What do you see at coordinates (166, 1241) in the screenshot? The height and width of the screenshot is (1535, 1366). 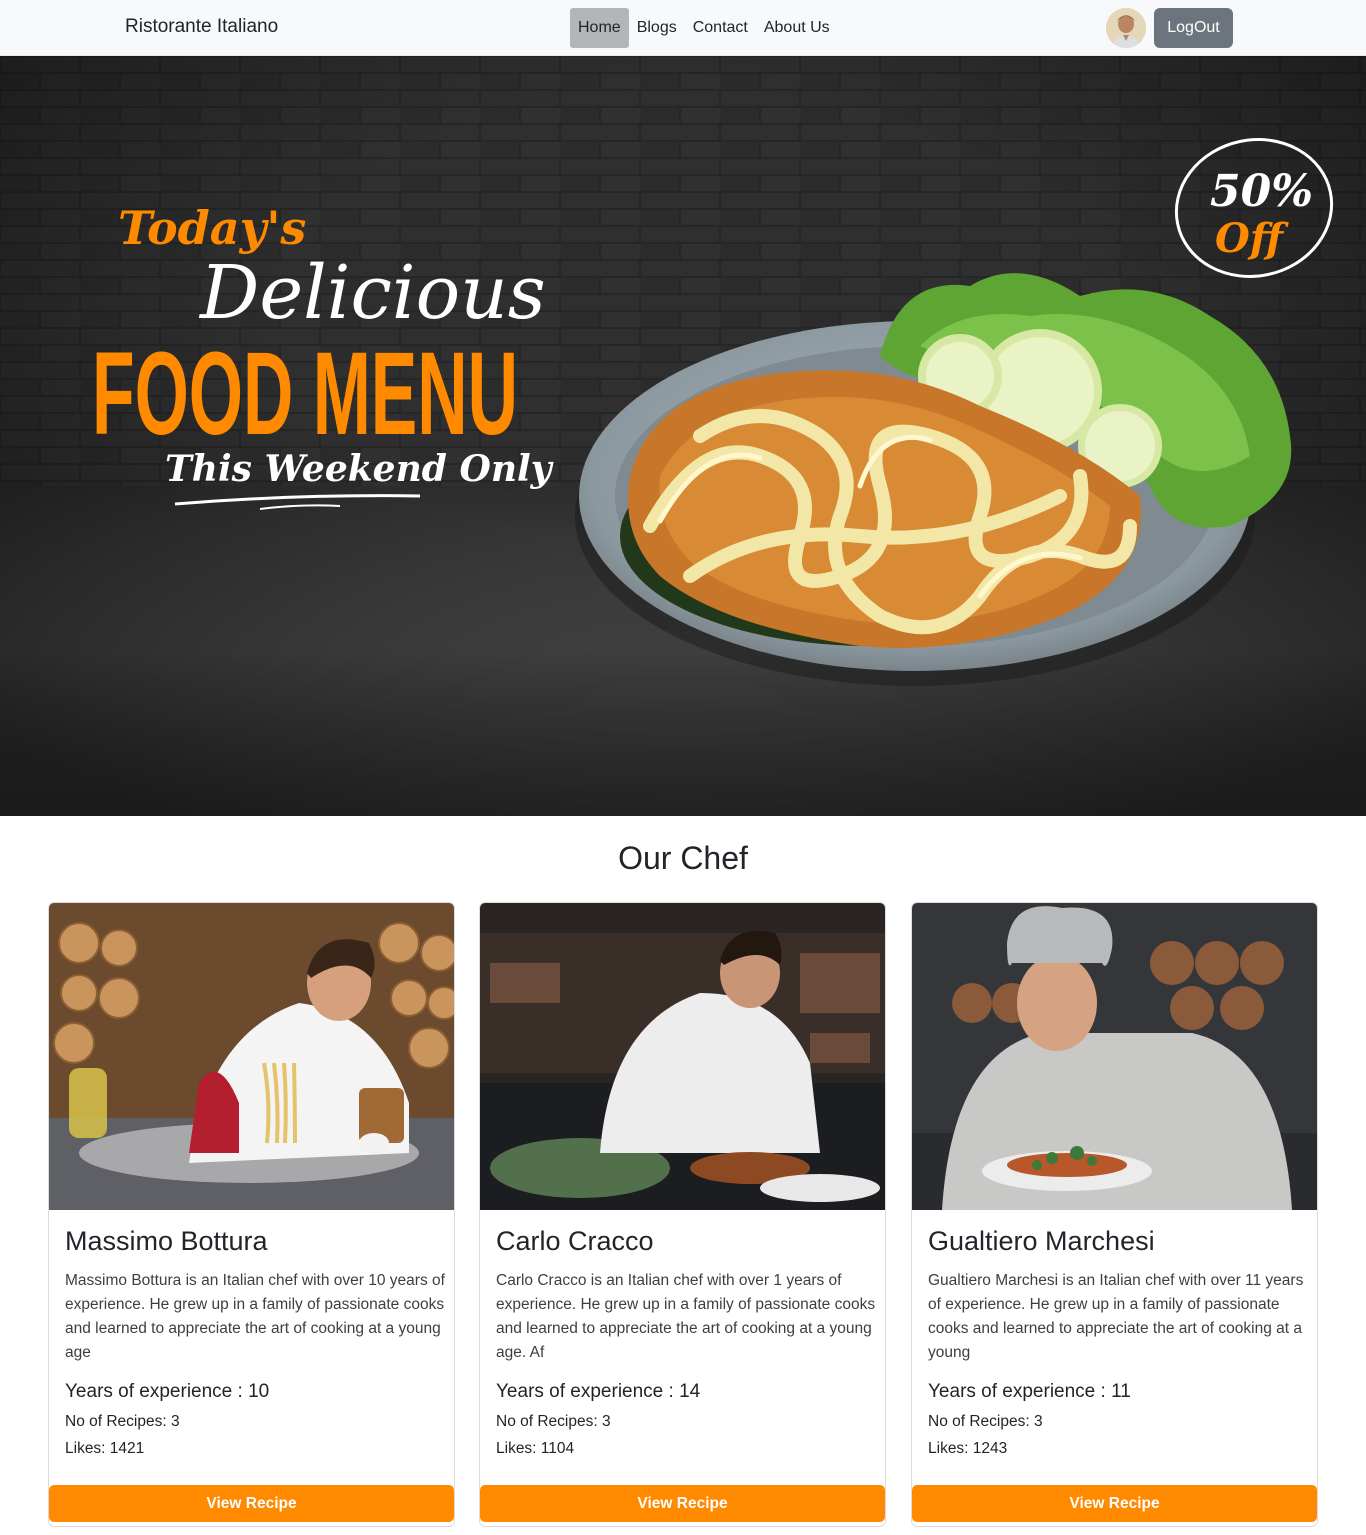 I see `chef-name: Massimo Bottura` at bounding box center [166, 1241].